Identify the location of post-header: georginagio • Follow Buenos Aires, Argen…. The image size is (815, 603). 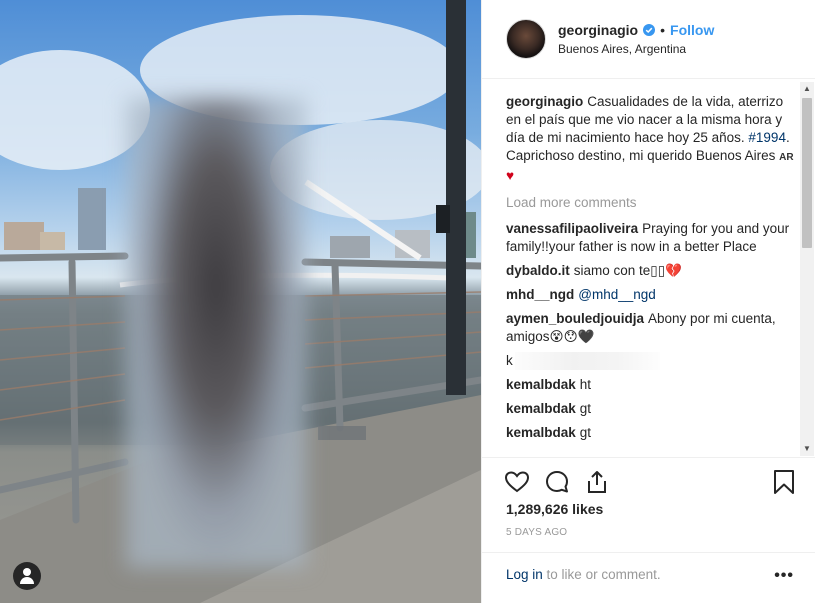
(648, 39).